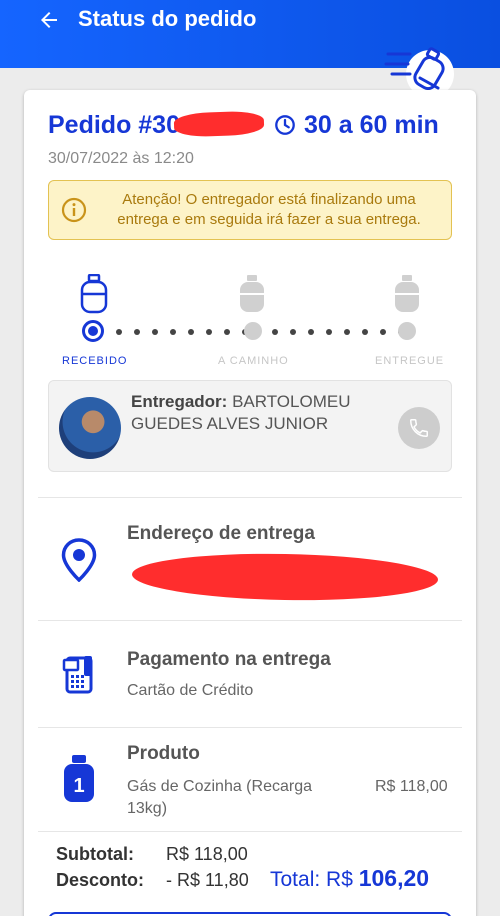  I want to click on card-machine-icon, so click(77, 675).